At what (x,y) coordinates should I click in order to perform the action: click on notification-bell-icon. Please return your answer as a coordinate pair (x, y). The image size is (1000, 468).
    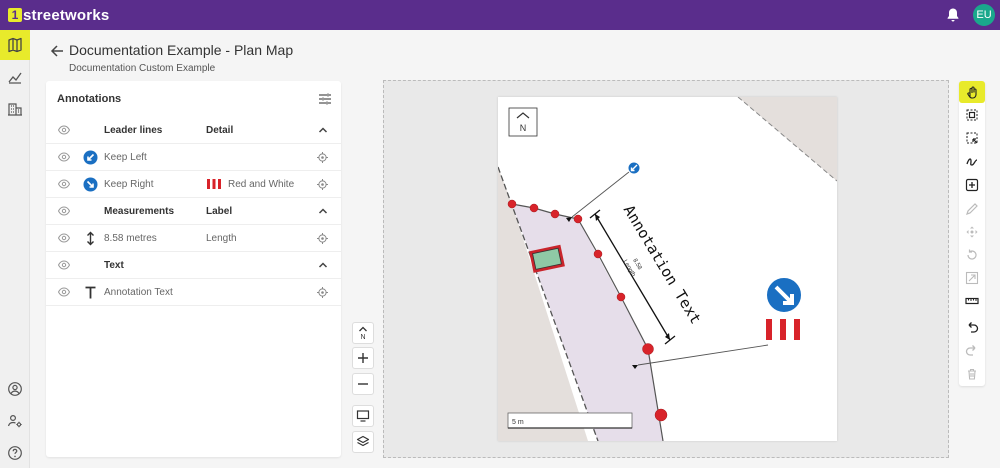
    Looking at the image, I should click on (953, 15).